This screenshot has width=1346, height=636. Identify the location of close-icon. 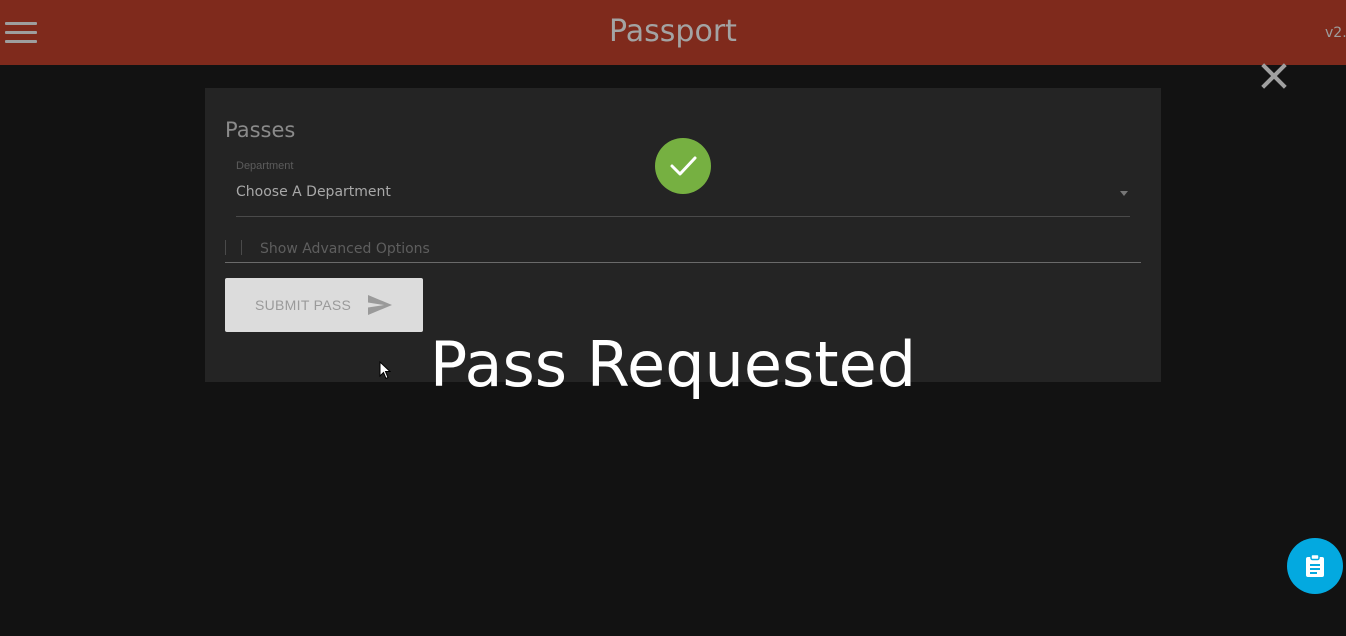
(1274, 76).